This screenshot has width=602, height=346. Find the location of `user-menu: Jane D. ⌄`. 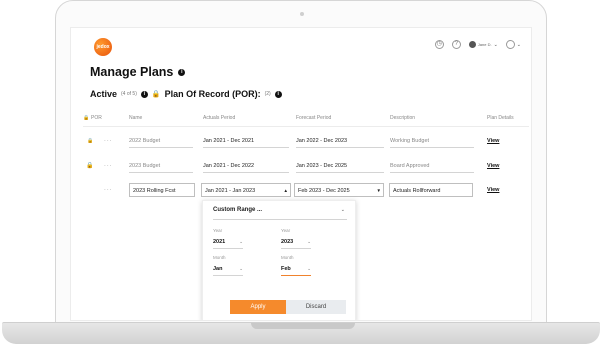

user-menu: Jane D. ⌄ is located at coordinates (483, 44).